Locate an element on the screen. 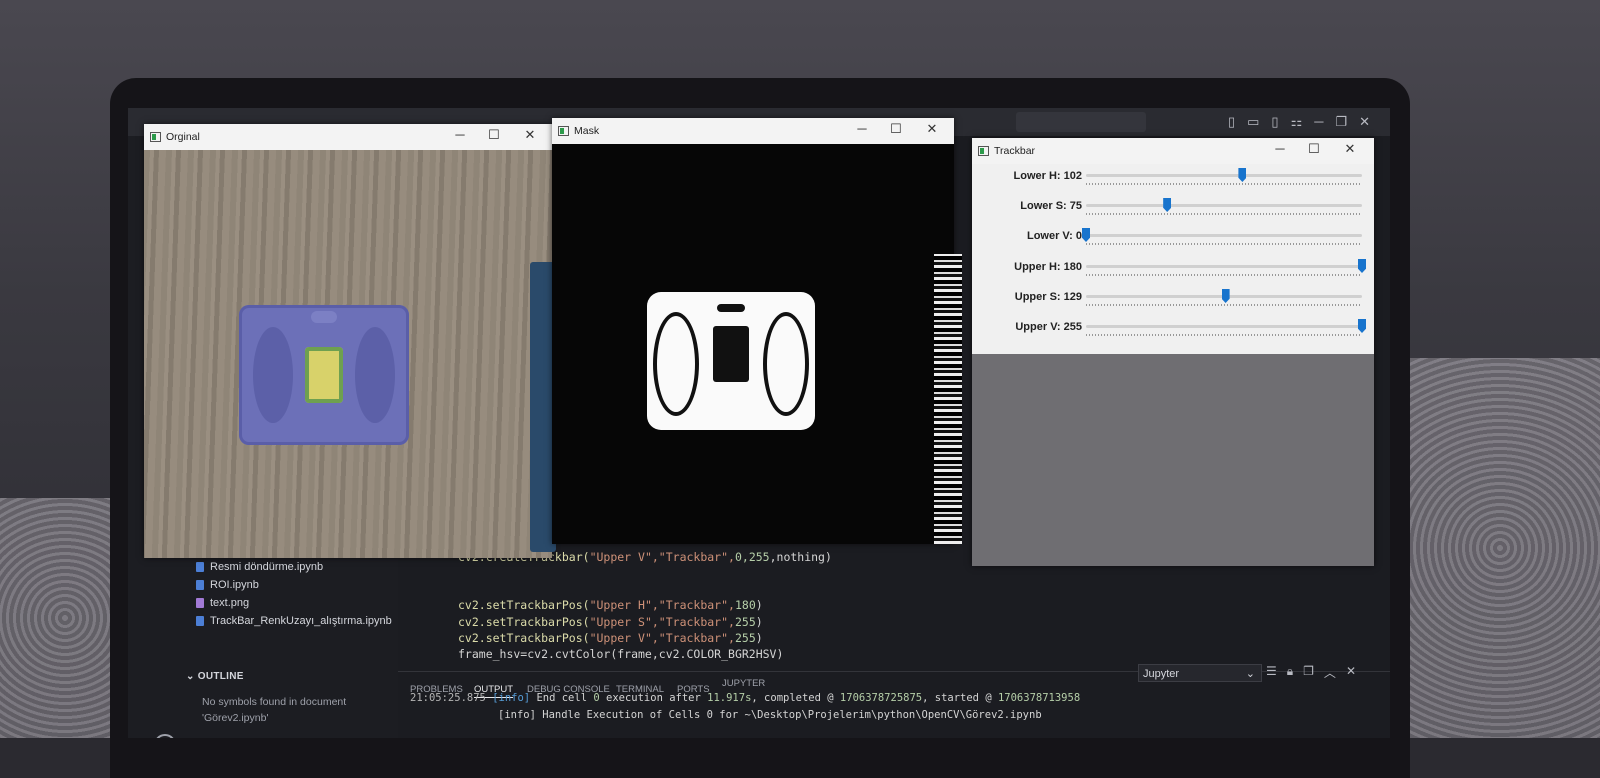 Image resolution: width=1600 pixels, height=778 pixels. mask-window: Mask ─ ☐ ✕ is located at coordinates (753, 331).